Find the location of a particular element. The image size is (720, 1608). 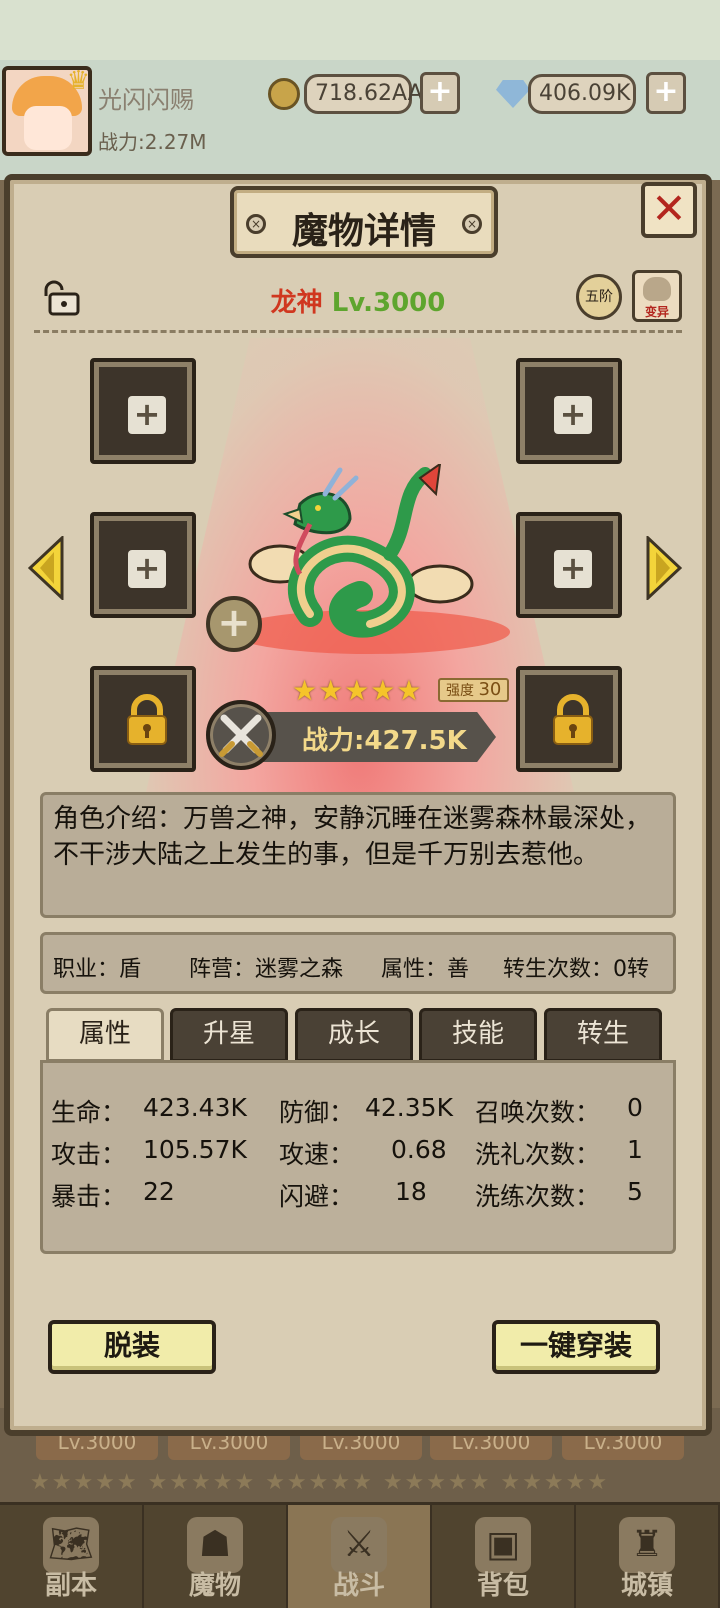

divider is located at coordinates (358, 331).